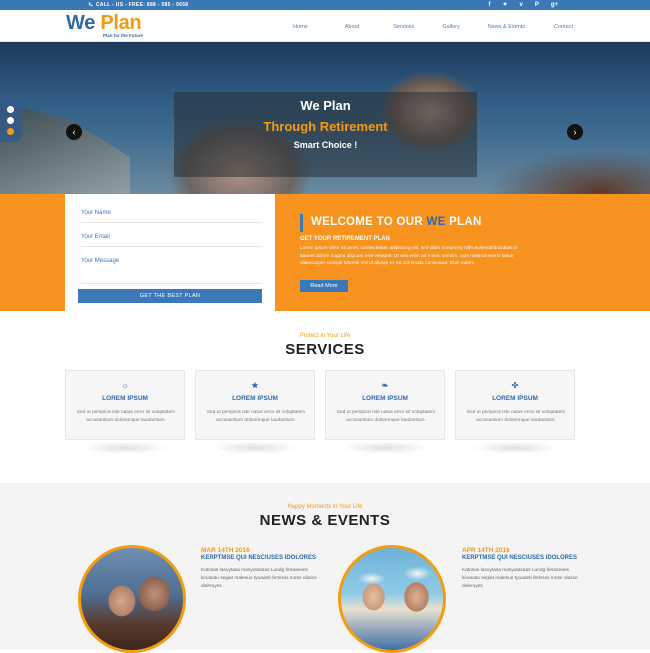  Describe the element at coordinates (301, 223) in the screenshot. I see `title-accent-bar` at that location.